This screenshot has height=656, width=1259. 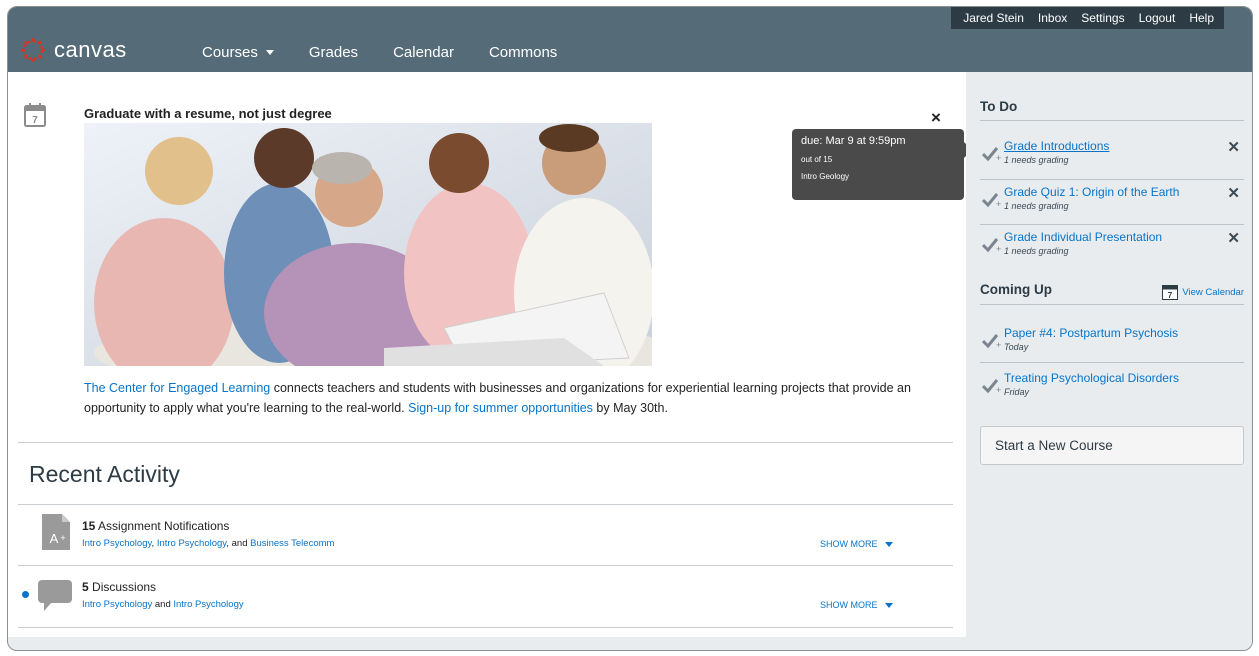 What do you see at coordinates (500, 408) in the screenshot?
I see `signup-link: Sign-up for summer opportunities` at bounding box center [500, 408].